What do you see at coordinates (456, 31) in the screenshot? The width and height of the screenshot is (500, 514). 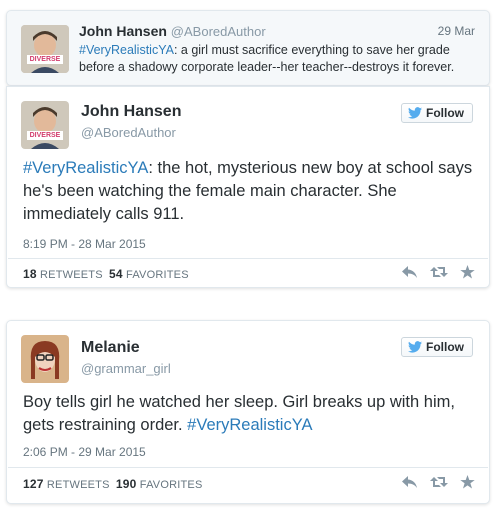 I see `tweet-date: 29 Mar` at bounding box center [456, 31].